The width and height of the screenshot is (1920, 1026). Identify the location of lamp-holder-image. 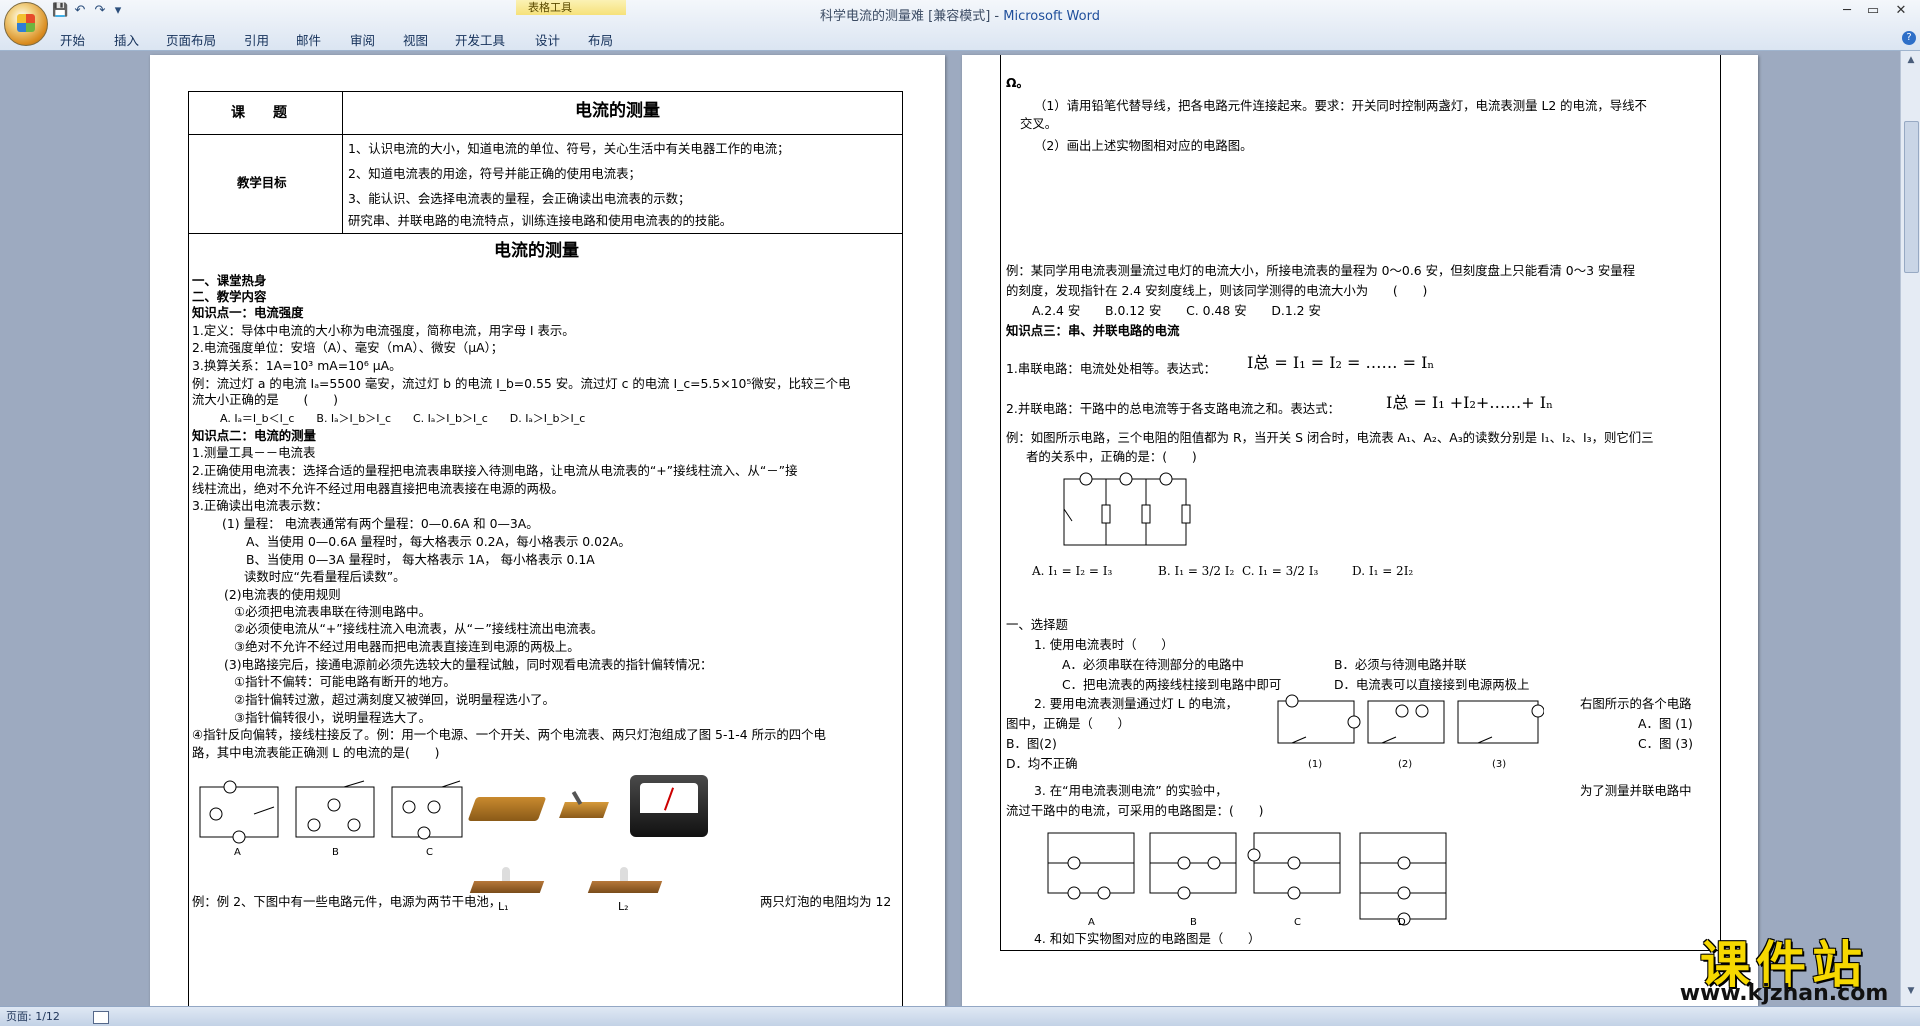
(507, 887).